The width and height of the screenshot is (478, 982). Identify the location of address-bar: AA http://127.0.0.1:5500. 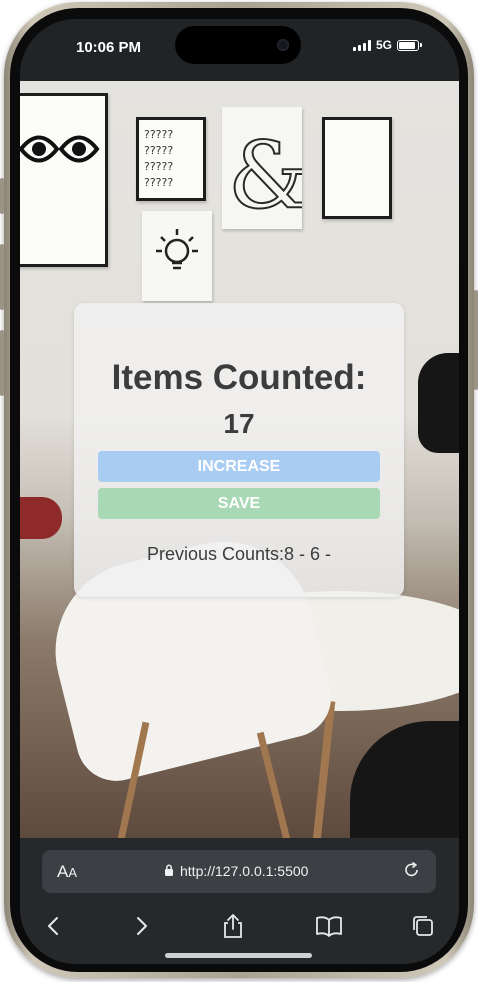
(239, 871).